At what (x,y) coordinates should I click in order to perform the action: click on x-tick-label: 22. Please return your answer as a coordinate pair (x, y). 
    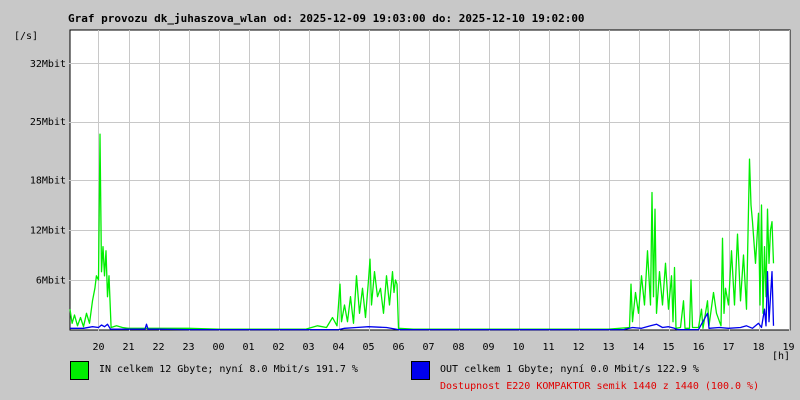
    Looking at the image, I should click on (158, 347).